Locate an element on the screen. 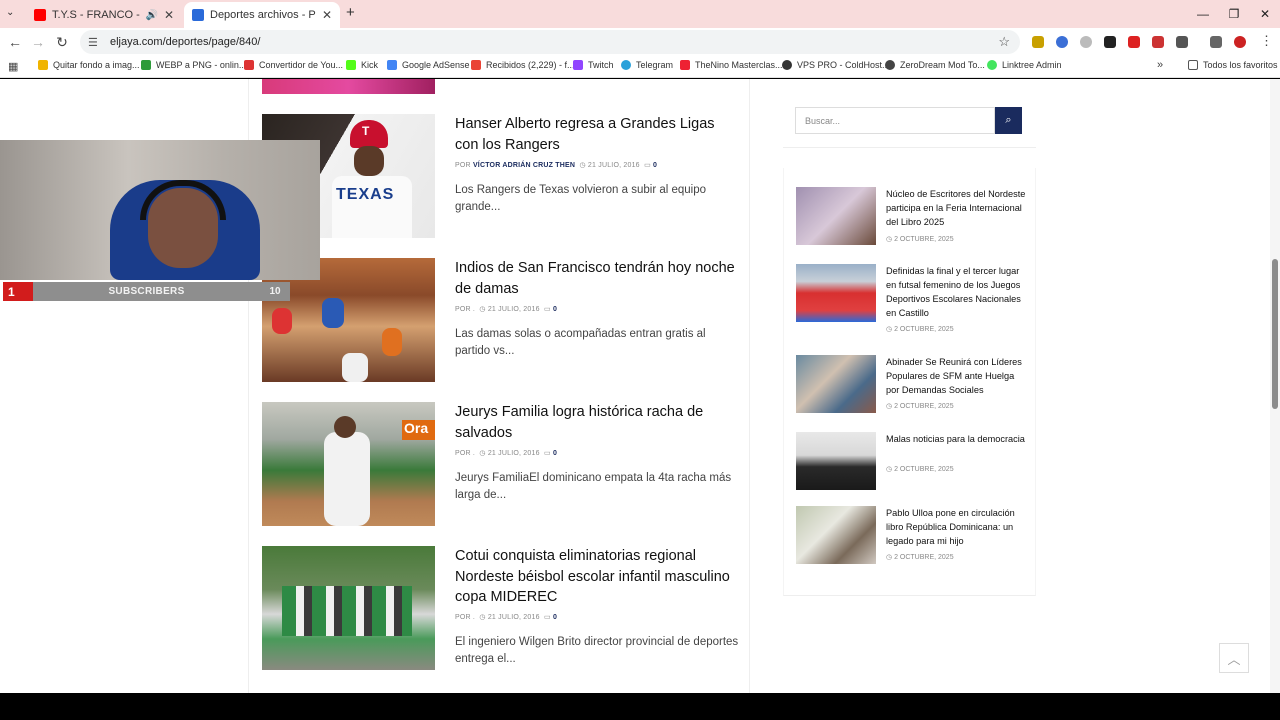 The width and height of the screenshot is (1280, 720). minimize-icon: — is located at coordinates (1203, 14).